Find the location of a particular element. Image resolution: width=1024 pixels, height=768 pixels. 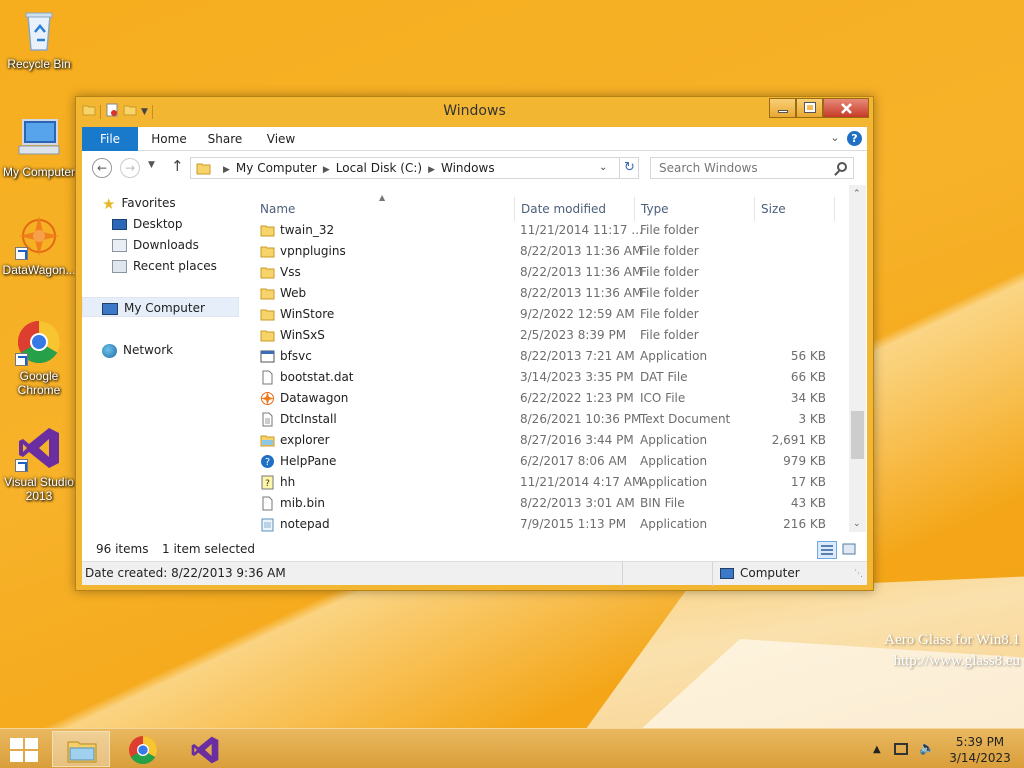

file-type: BIN File is located at coordinates (662, 503).